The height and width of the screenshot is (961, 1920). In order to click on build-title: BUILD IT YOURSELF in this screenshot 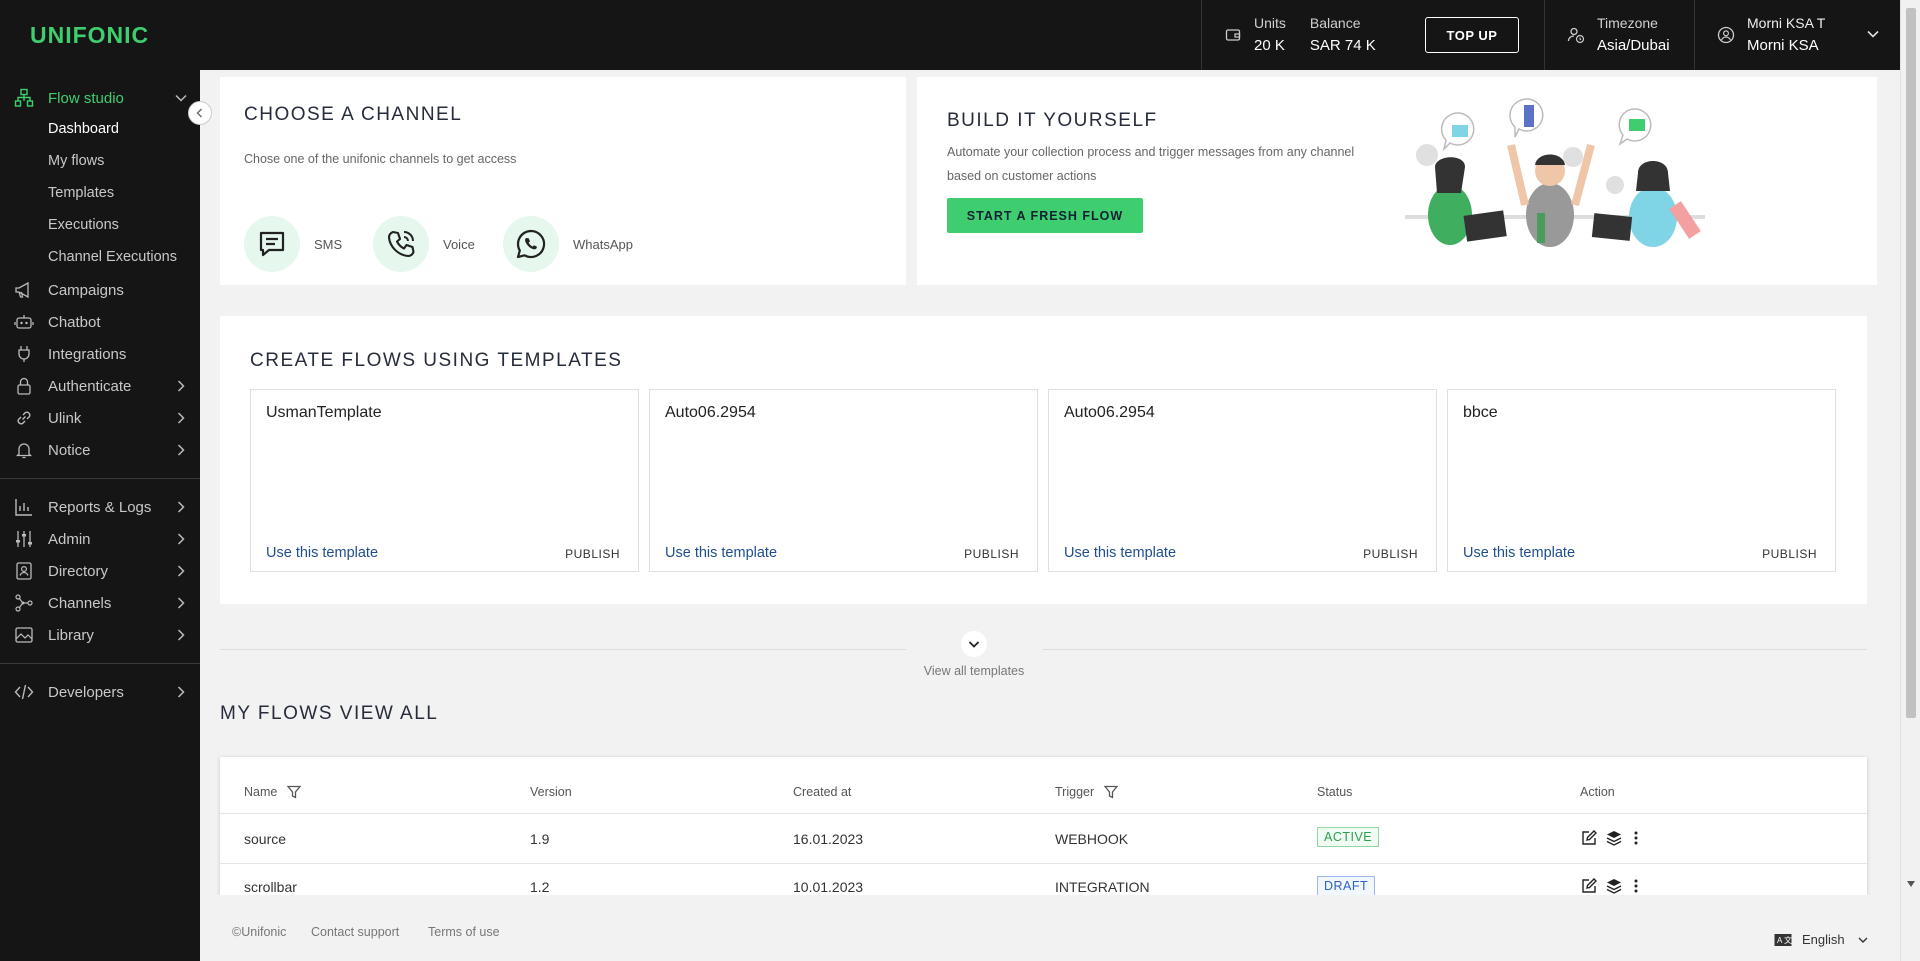, I will do `click(1052, 120)`.